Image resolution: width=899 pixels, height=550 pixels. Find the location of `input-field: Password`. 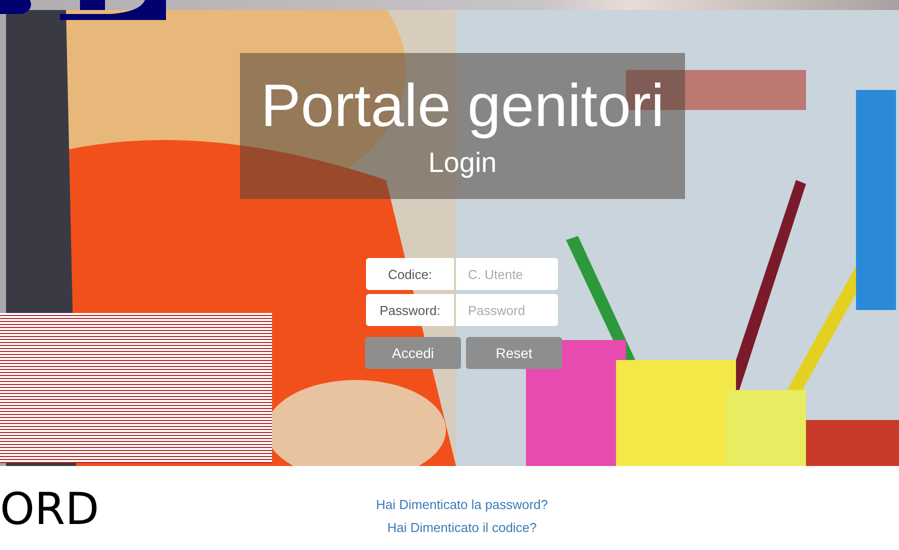

input-field: Password is located at coordinates (507, 310).